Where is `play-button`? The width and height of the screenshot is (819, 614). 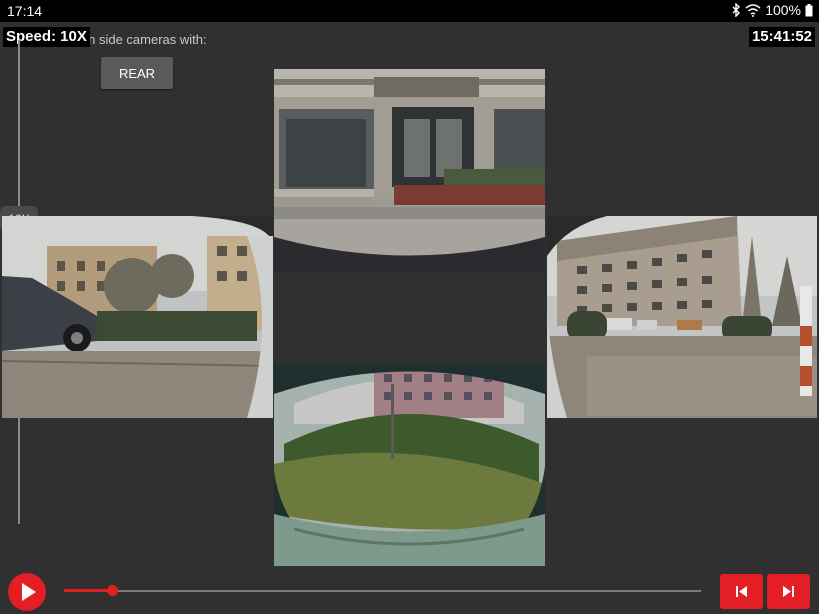 play-button is located at coordinates (27, 592).